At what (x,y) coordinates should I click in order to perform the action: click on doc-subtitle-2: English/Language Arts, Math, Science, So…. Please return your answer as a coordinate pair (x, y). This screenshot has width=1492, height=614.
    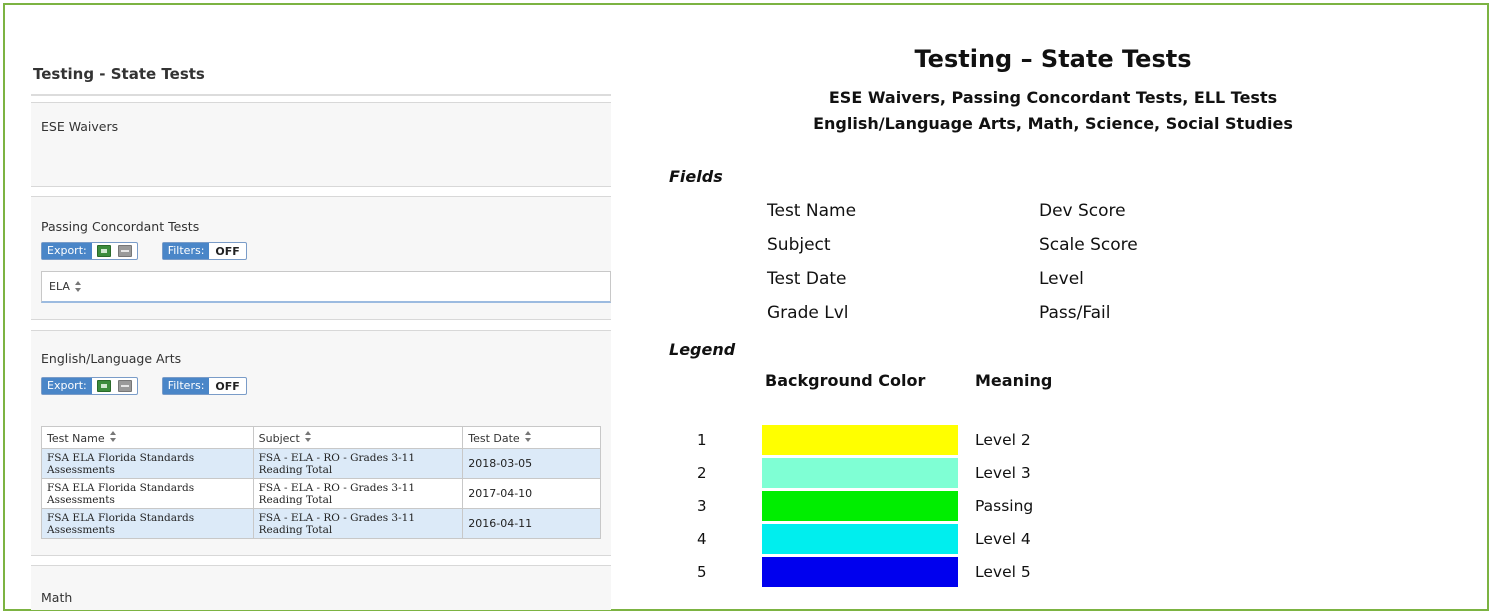
    Looking at the image, I should click on (1053, 123).